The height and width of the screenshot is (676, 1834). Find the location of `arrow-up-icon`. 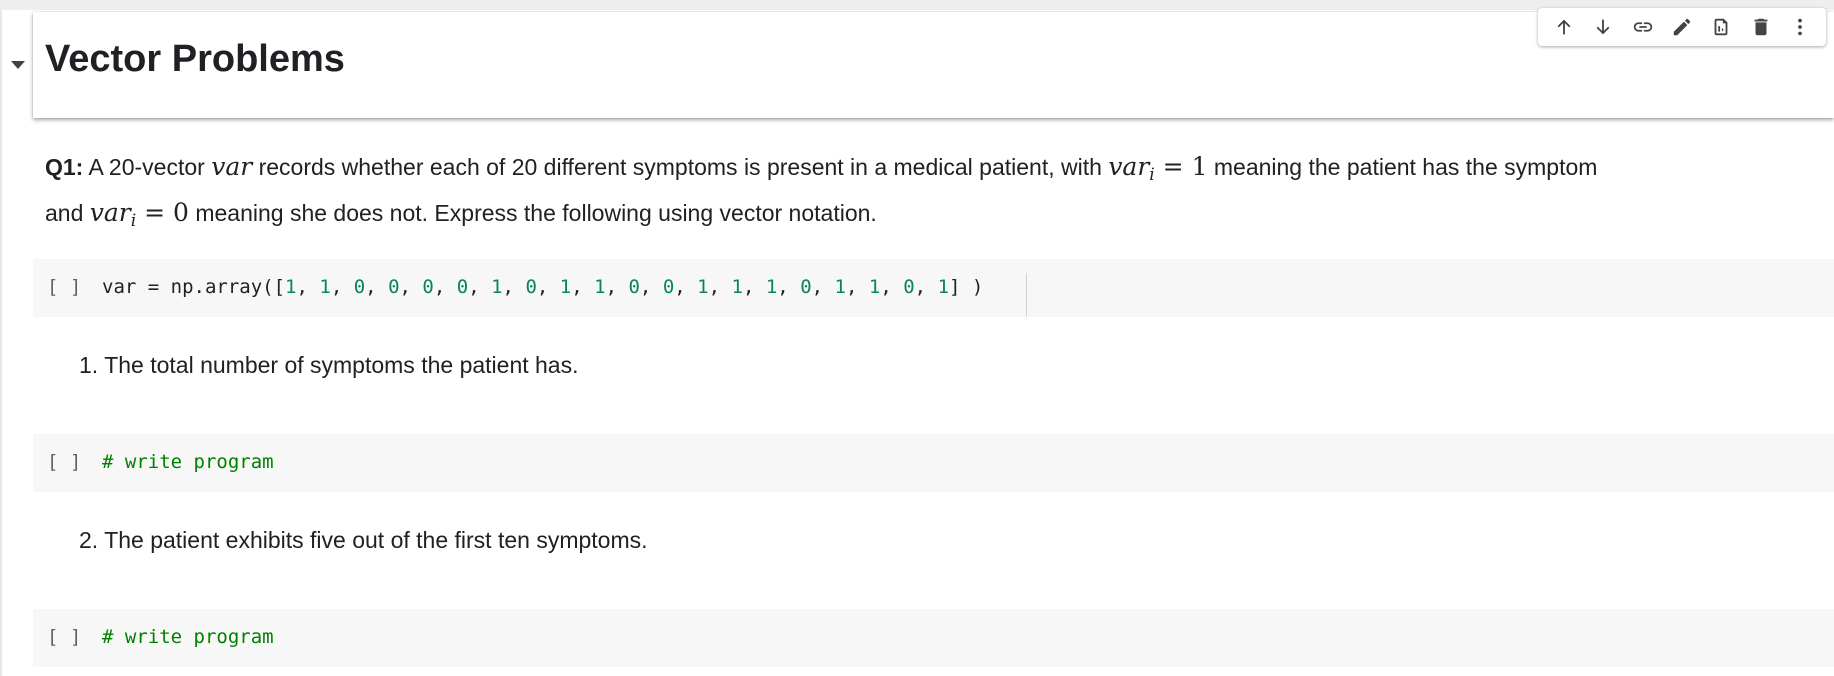

arrow-up-icon is located at coordinates (1564, 27).